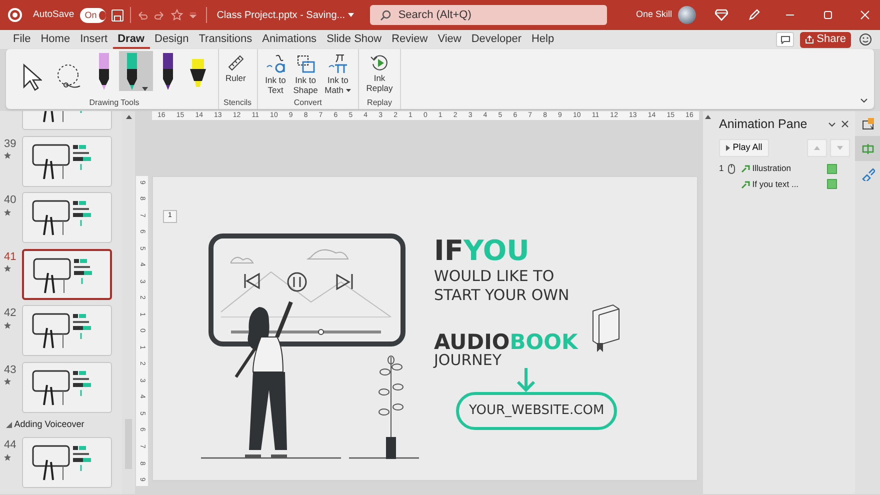 This screenshot has height=495, width=880. What do you see at coordinates (49, 425) in the screenshot?
I see `section-title: Adding Voiceover` at bounding box center [49, 425].